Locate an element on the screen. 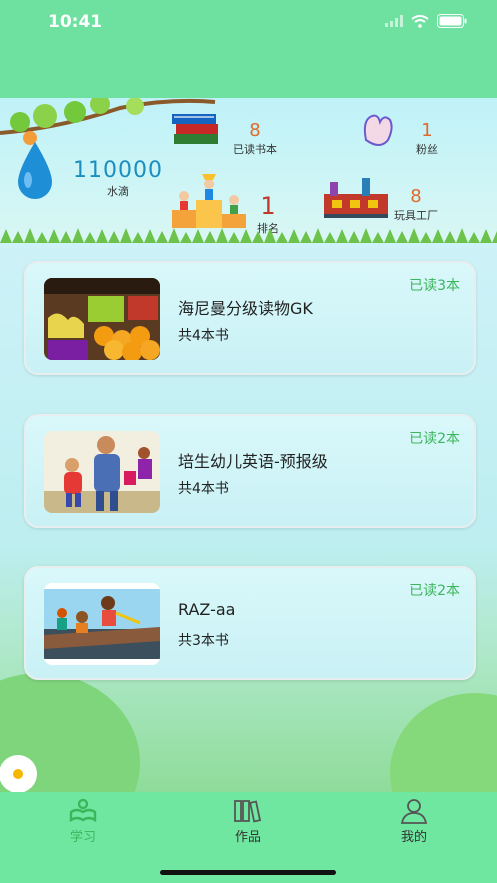  daisy-decoration is located at coordinates (18, 774).